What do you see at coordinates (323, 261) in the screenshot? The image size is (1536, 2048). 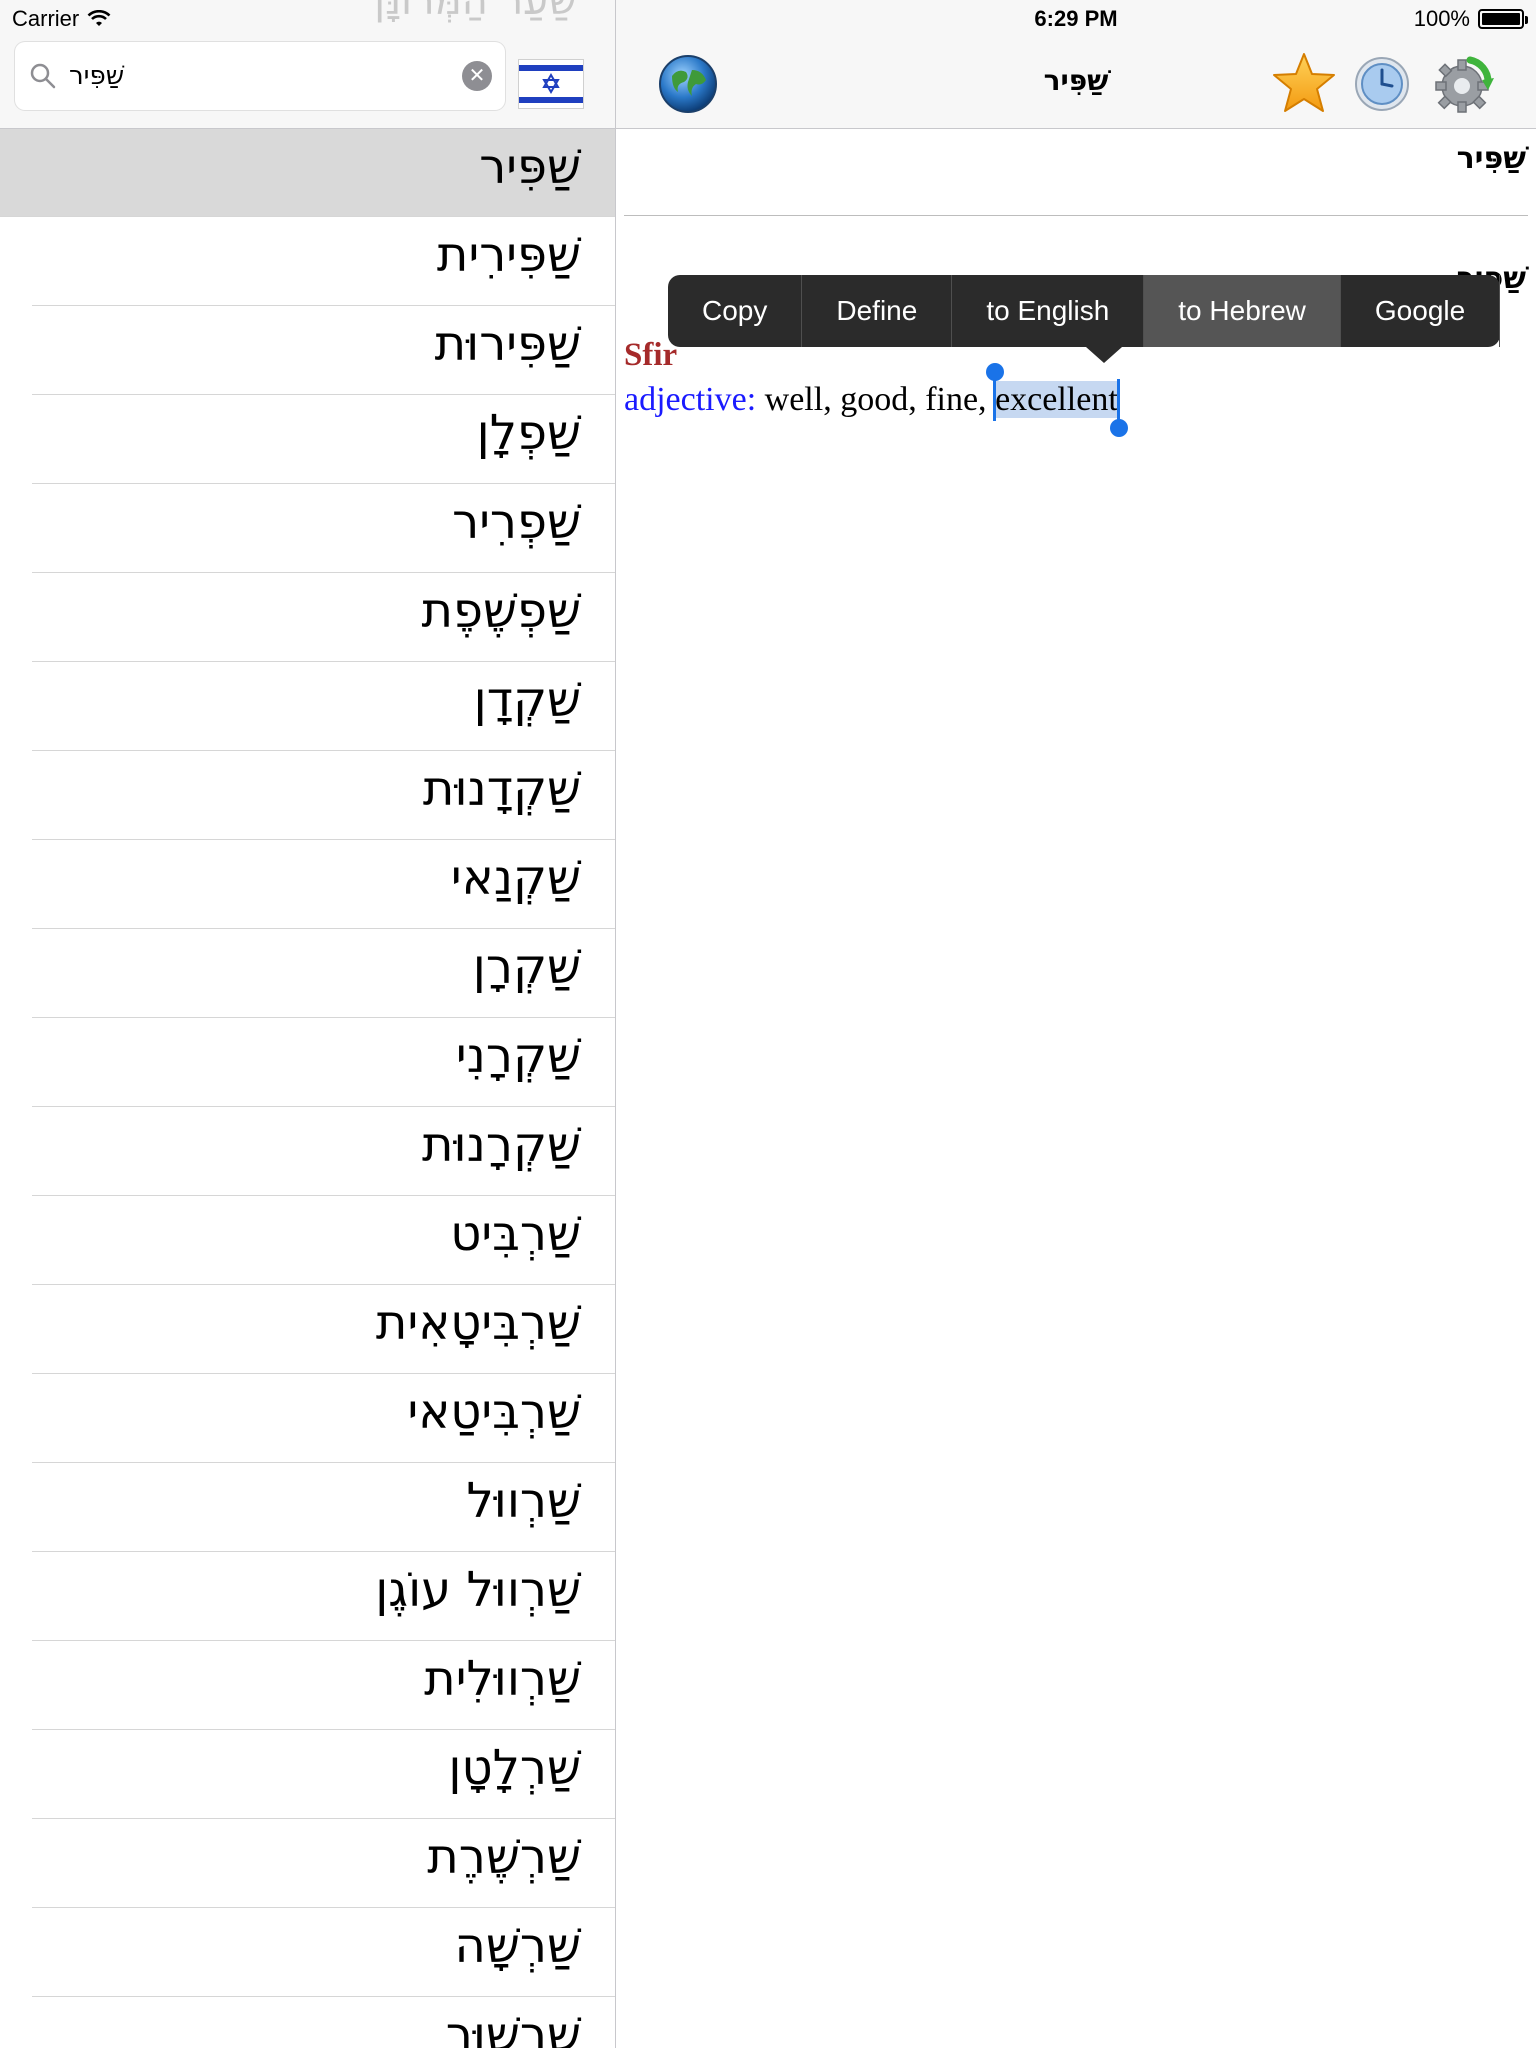 I see `word-list-item: שַׁפִּירִית` at bounding box center [323, 261].